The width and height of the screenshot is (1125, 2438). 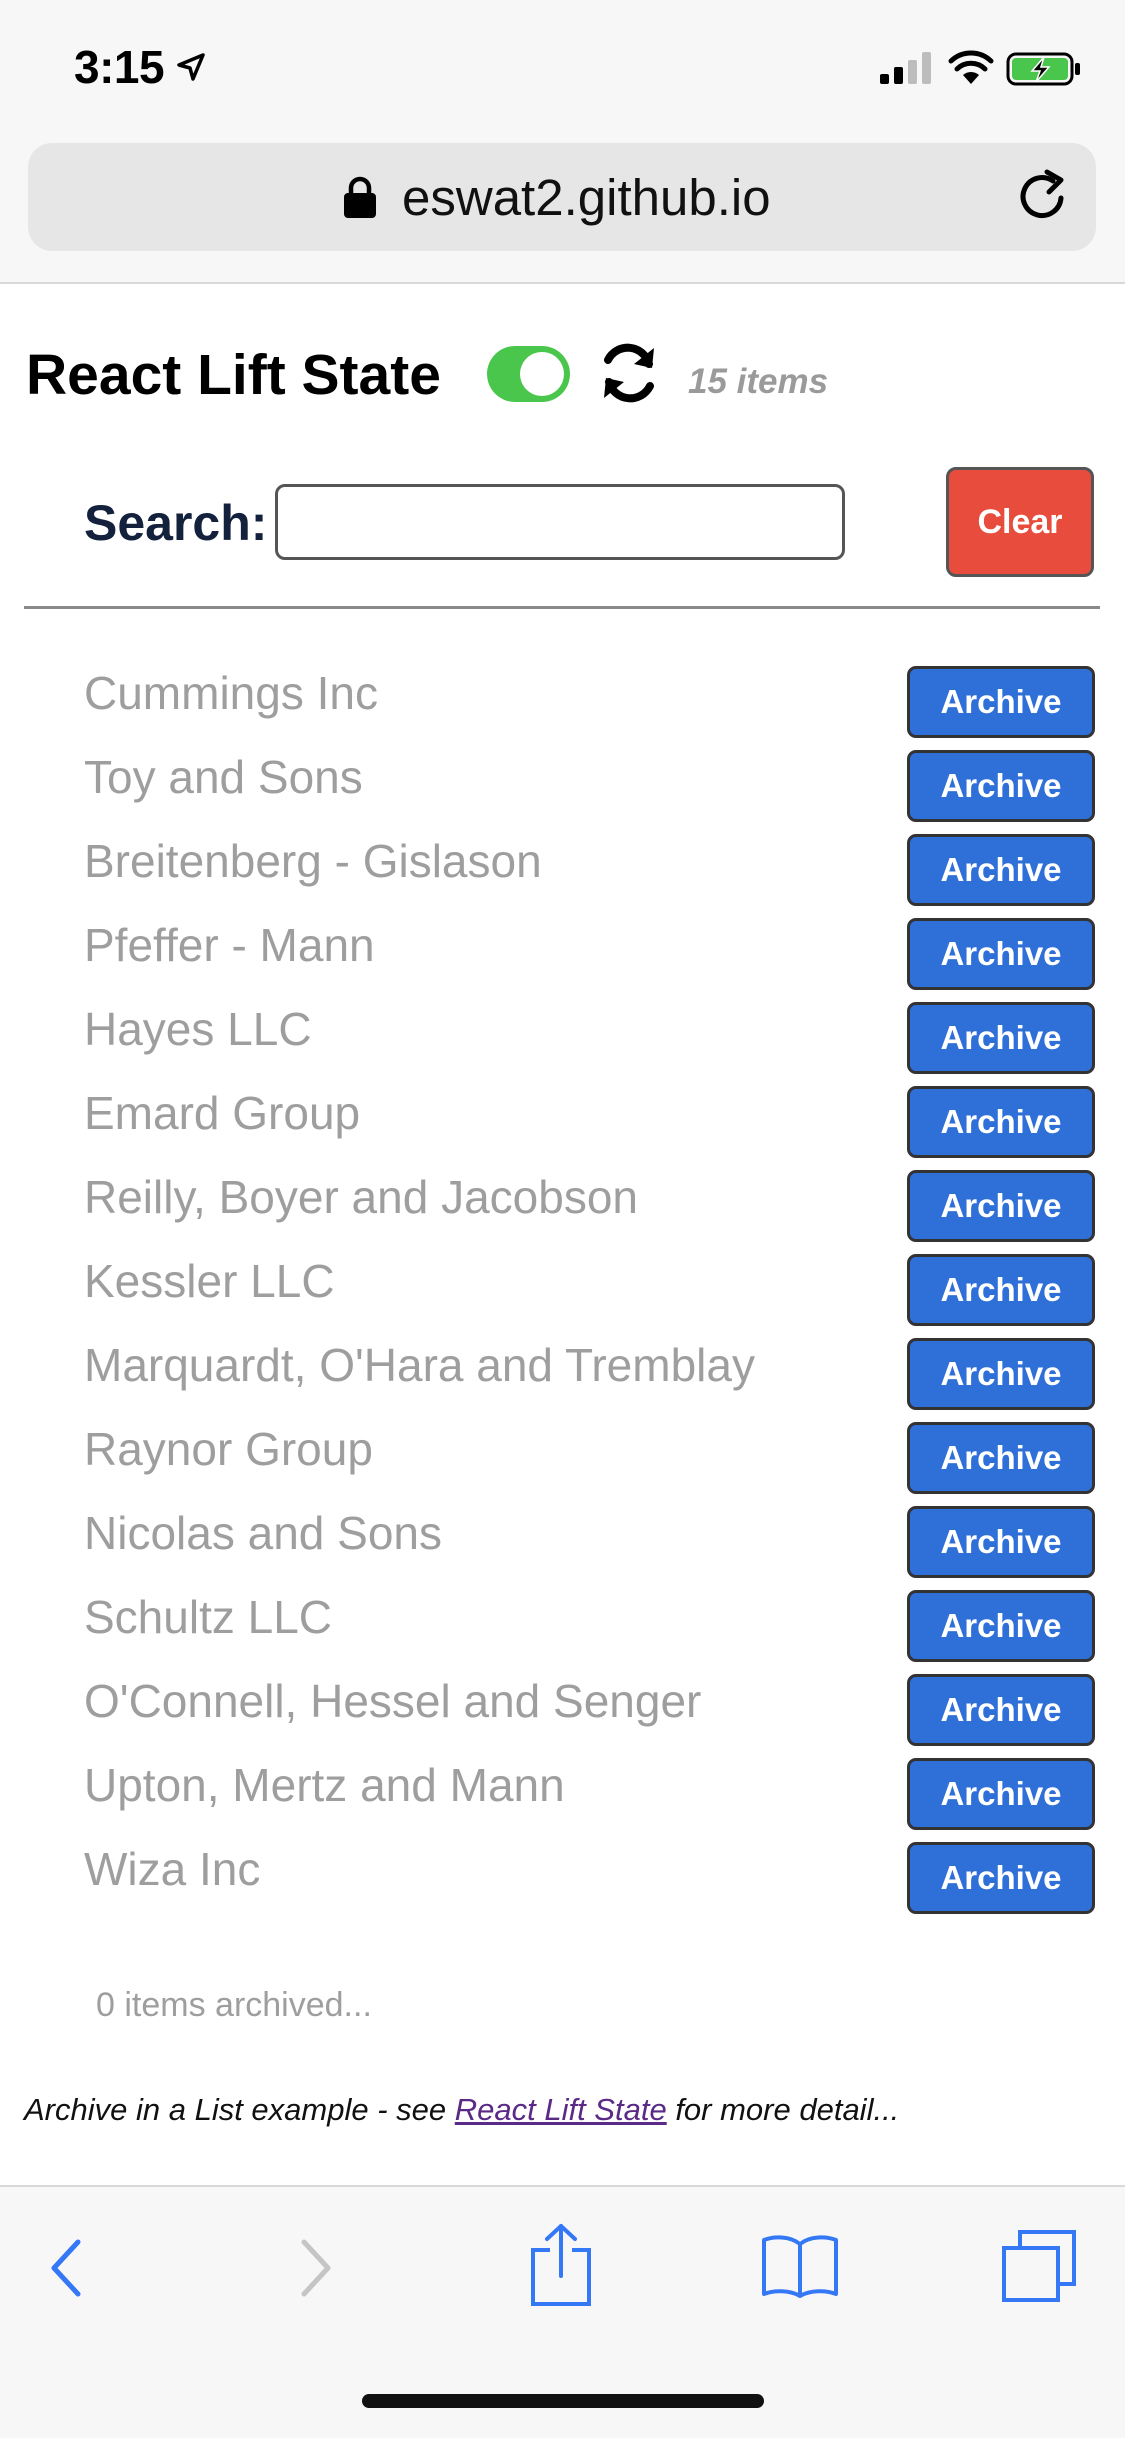 I want to click on company-name: Marquardt, O'Hara and Tremblay, so click(x=419, y=1365).